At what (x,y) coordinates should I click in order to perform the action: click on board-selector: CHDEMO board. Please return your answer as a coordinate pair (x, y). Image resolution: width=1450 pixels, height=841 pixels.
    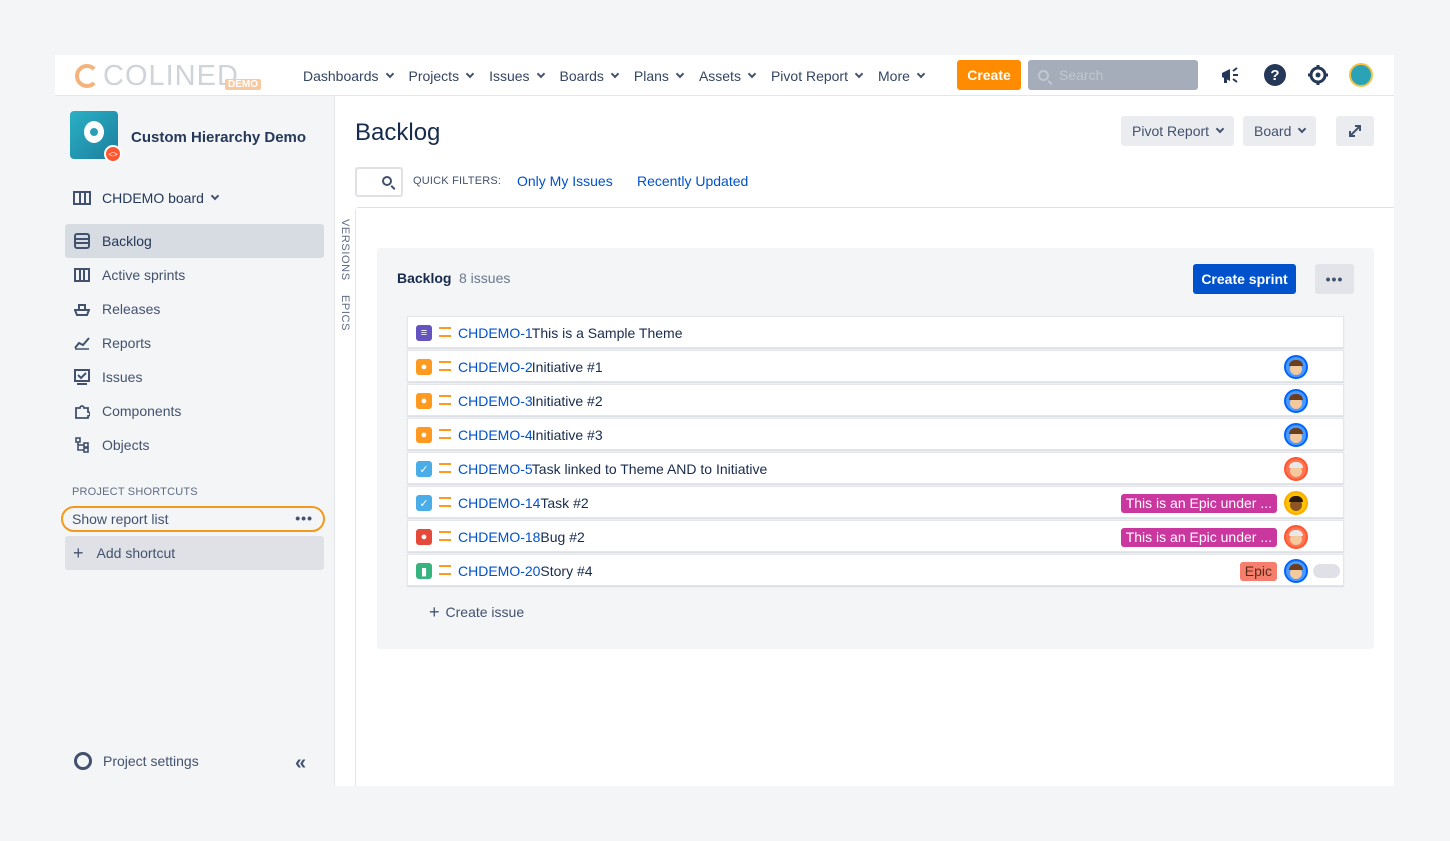
    Looking at the image, I should click on (146, 198).